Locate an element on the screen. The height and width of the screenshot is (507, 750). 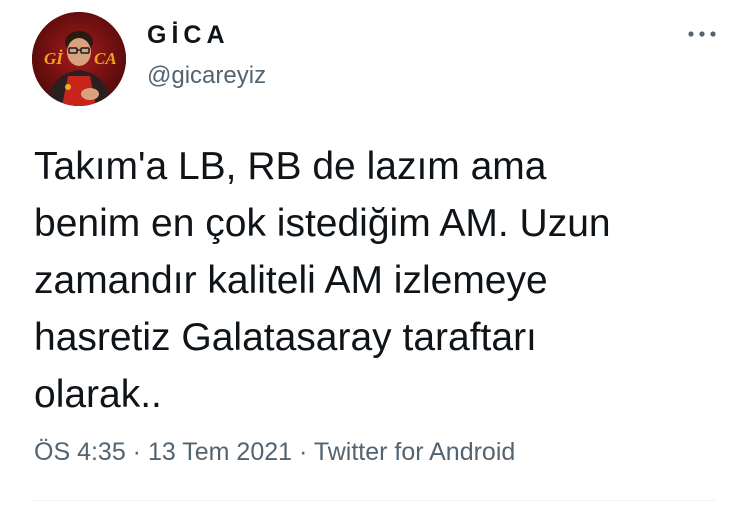
tweet-text-line: hasretiz Galatasaray taraftarı is located at coordinates (285, 337).